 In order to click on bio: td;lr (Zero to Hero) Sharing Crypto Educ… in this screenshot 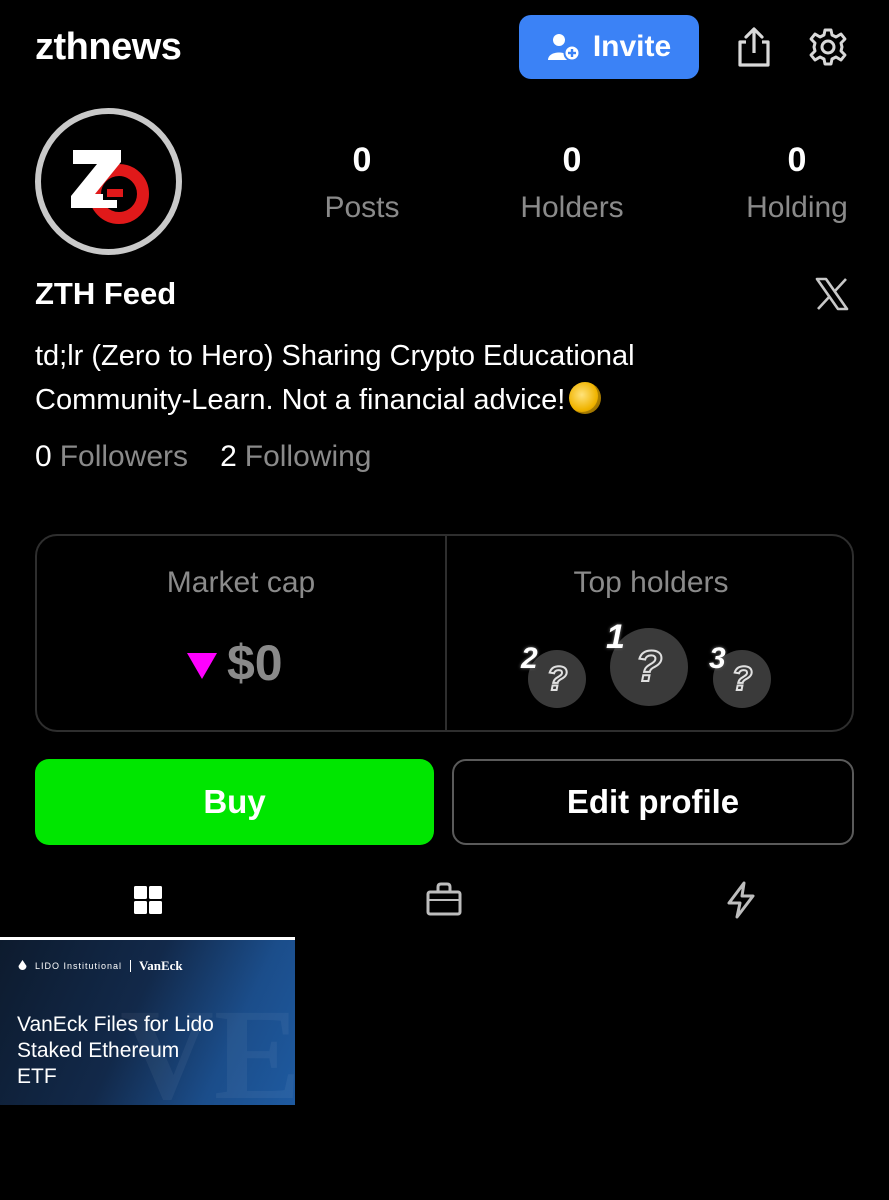, I will do `click(445, 378)`.